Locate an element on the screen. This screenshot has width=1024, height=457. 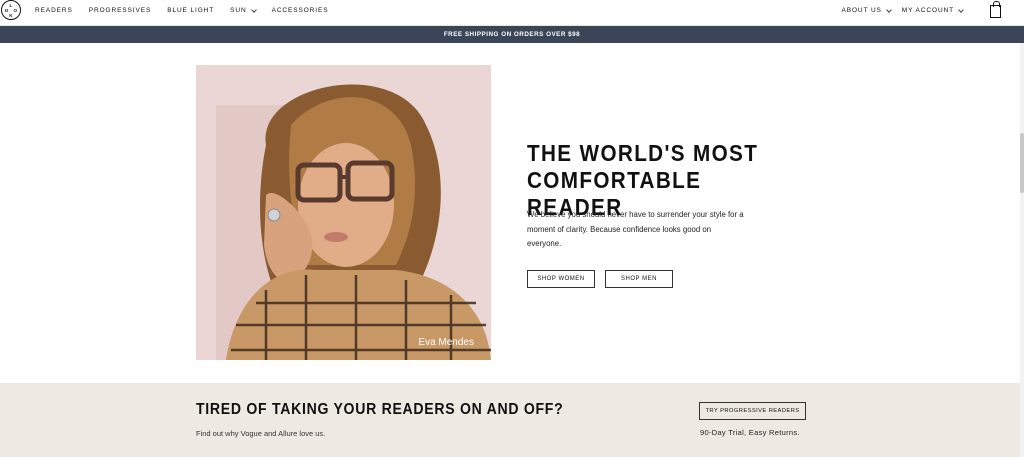
nav-accessories: ACCESSORIES is located at coordinates (300, 10).